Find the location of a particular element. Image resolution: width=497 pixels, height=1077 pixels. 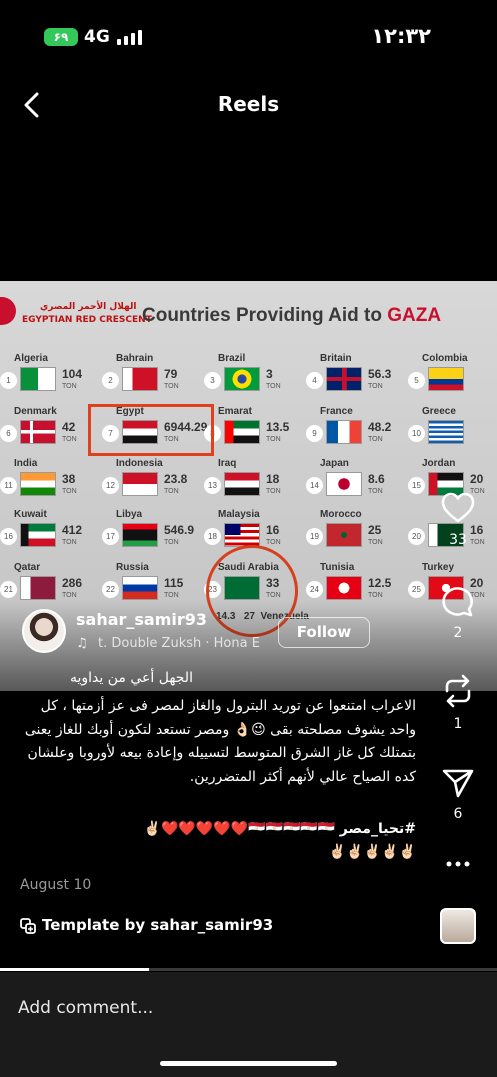

heart-icon is located at coordinates (458, 508).